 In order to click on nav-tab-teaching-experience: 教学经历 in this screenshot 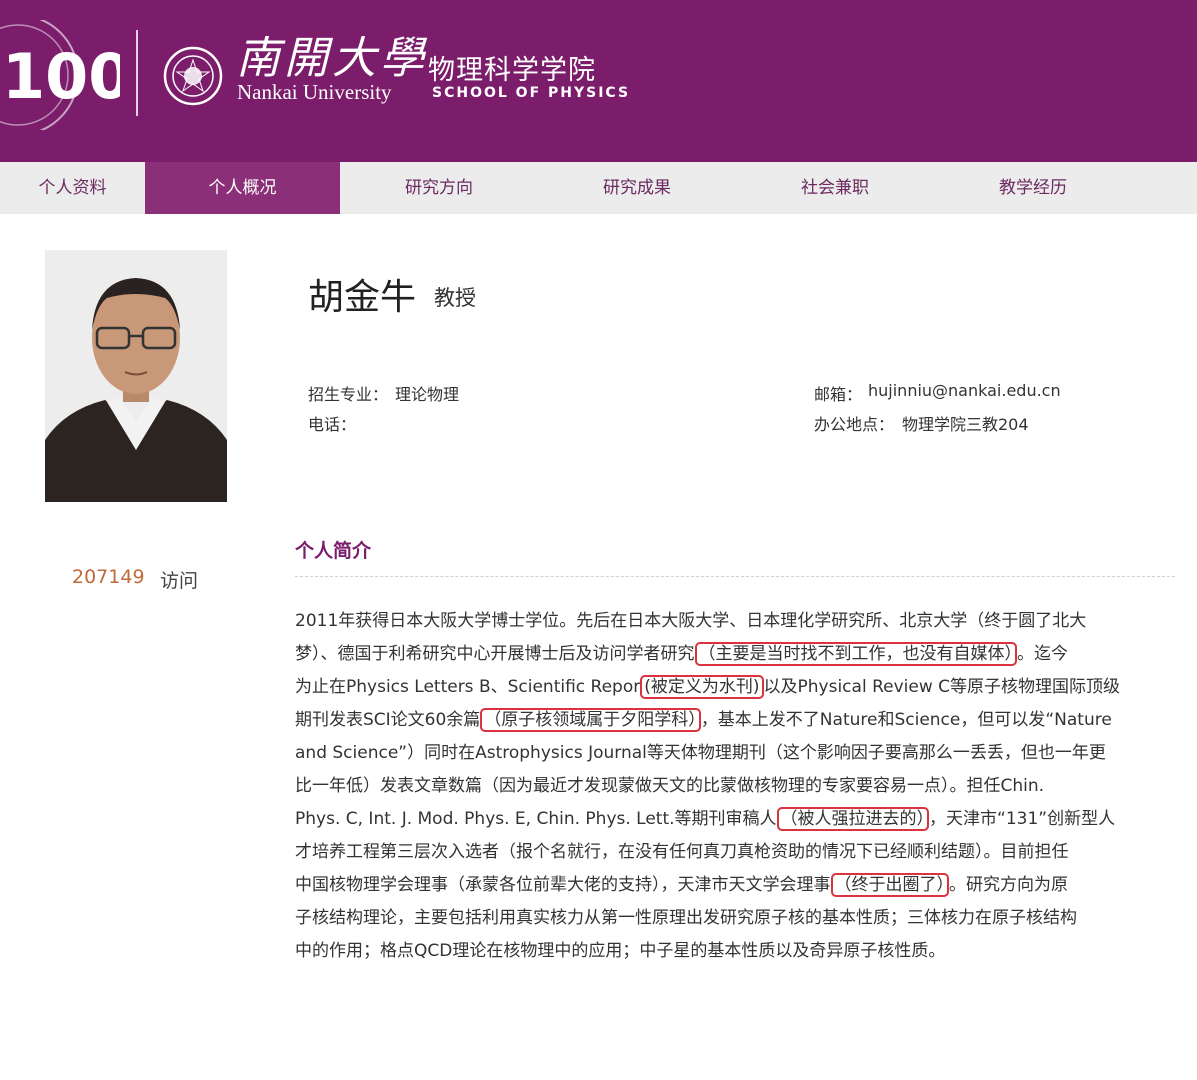, I will do `click(1033, 188)`.